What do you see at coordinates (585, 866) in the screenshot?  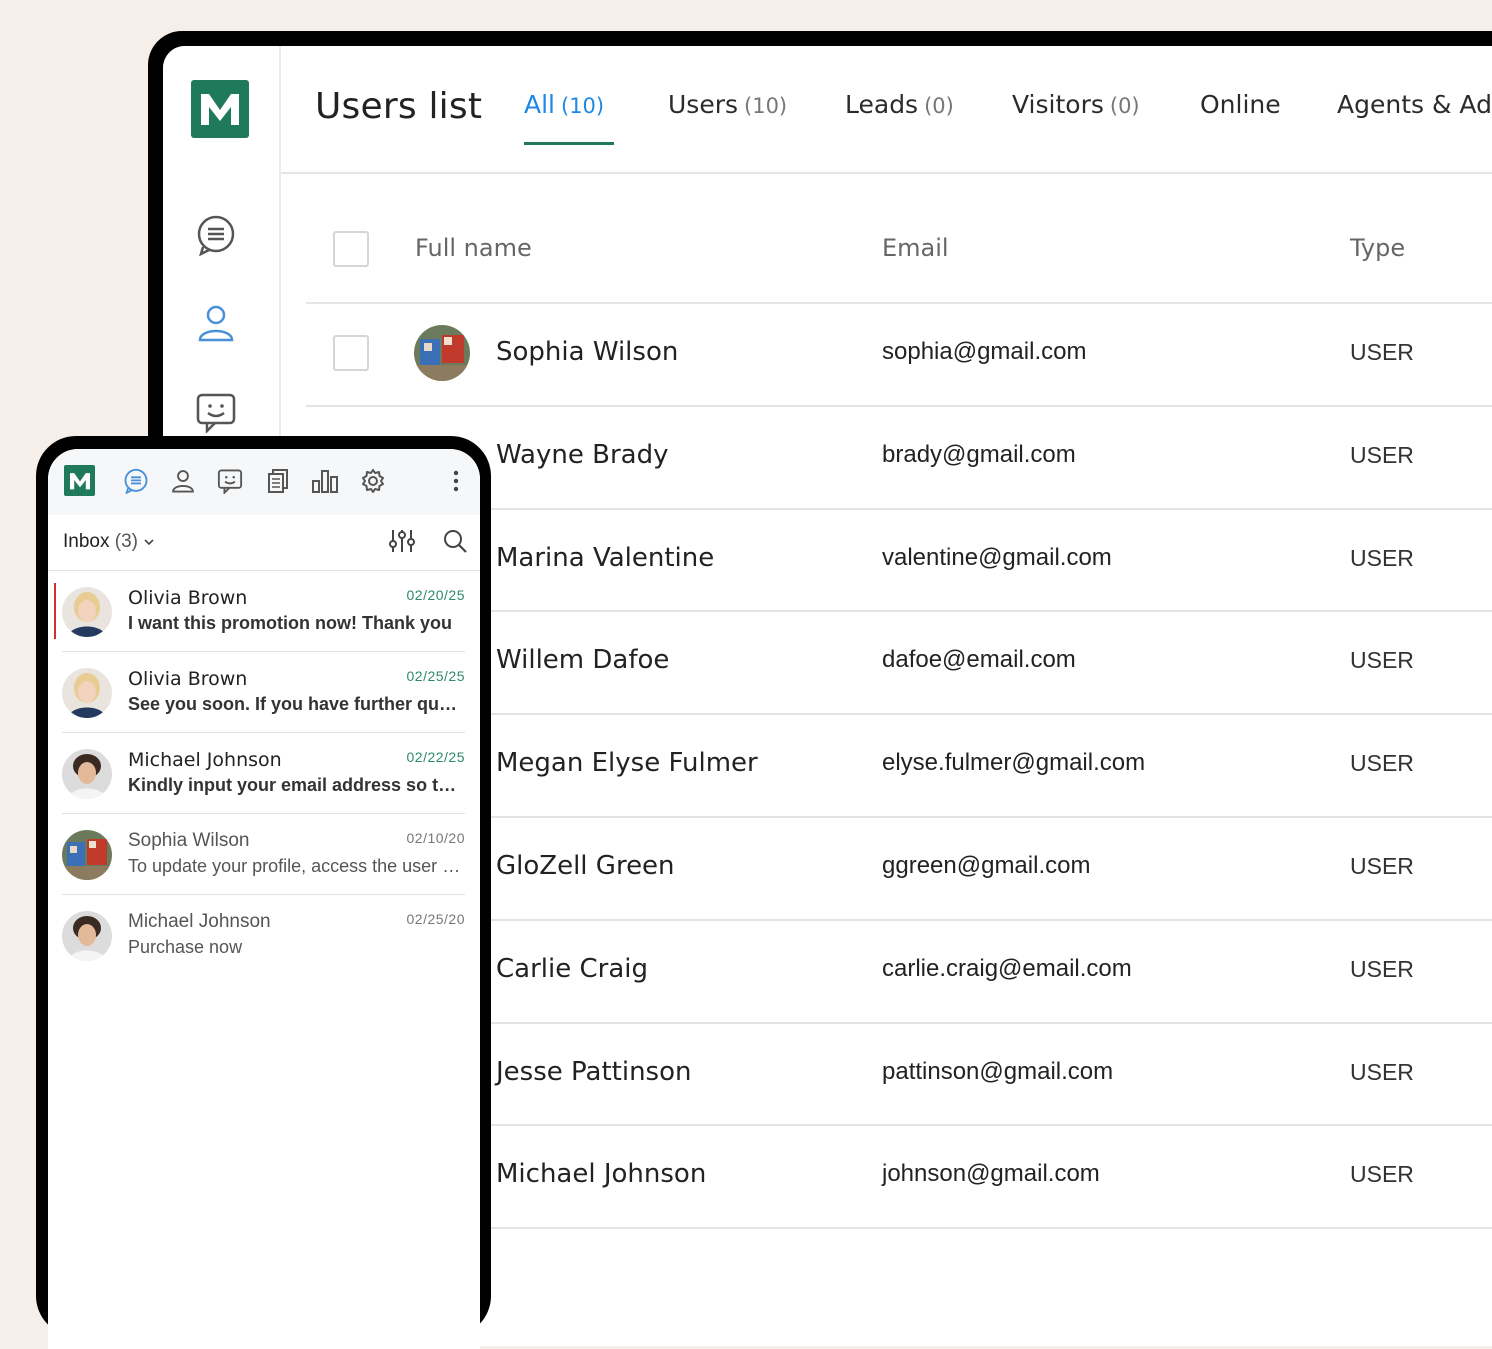 I see `user-full-name: GloZell Green` at bounding box center [585, 866].